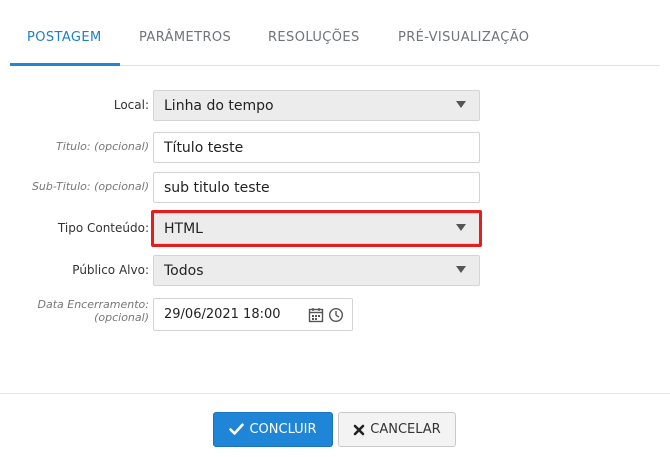  What do you see at coordinates (316, 105) in the screenshot?
I see `local-select: Linha do tempo` at bounding box center [316, 105].